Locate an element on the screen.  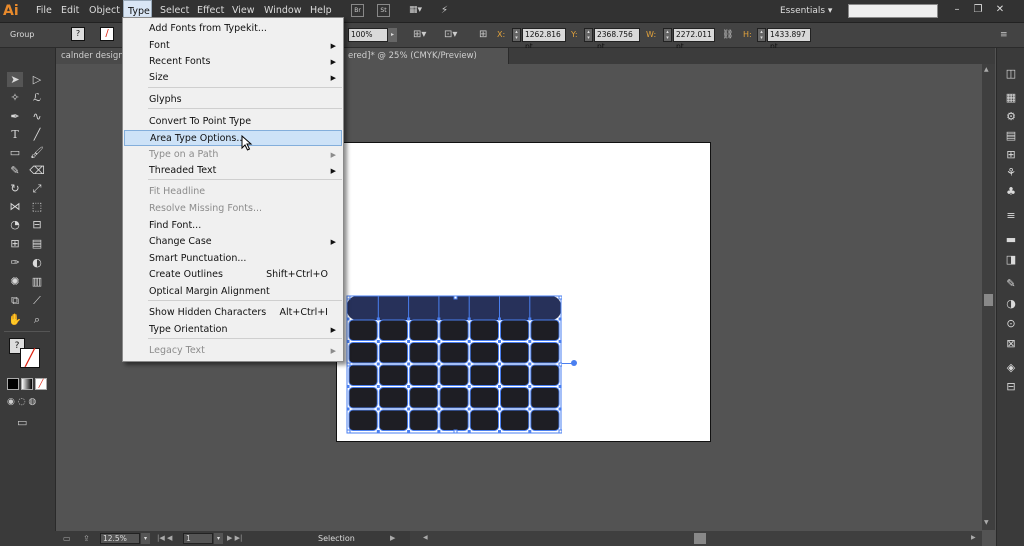
bridge-icon: Br is located at coordinates (357, 10).